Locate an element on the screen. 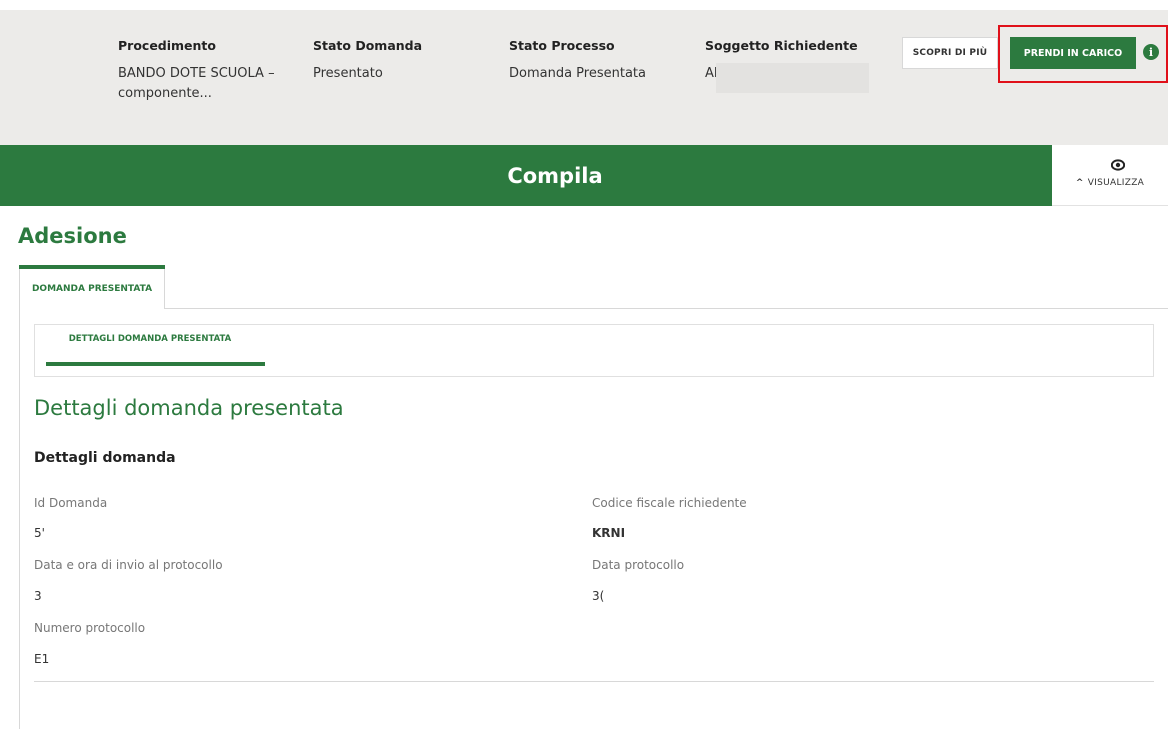  data-protocollo-label: Data protocollo is located at coordinates (638, 565).